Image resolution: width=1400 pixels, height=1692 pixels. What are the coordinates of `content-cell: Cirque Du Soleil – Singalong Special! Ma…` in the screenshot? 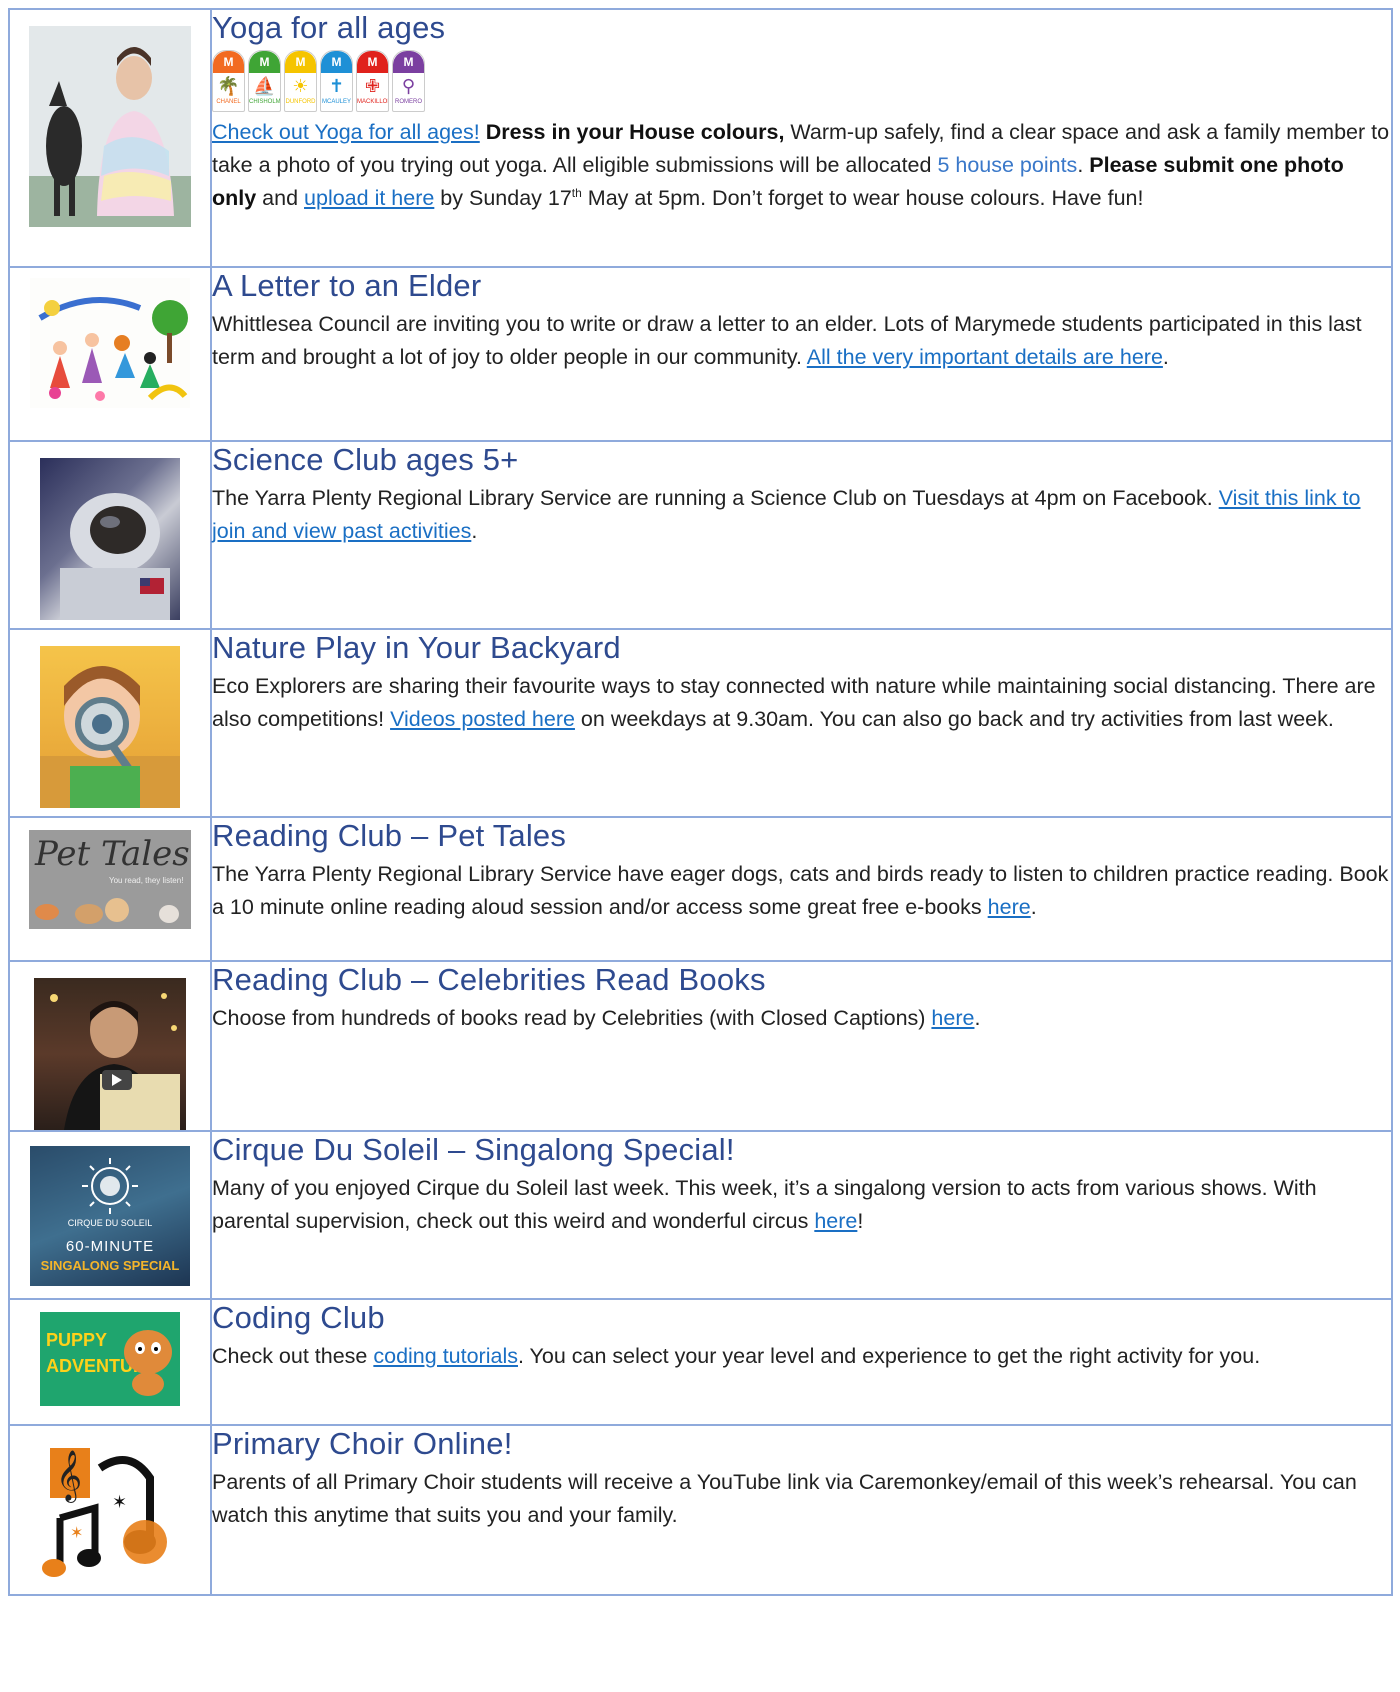 It's located at (801, 1215).